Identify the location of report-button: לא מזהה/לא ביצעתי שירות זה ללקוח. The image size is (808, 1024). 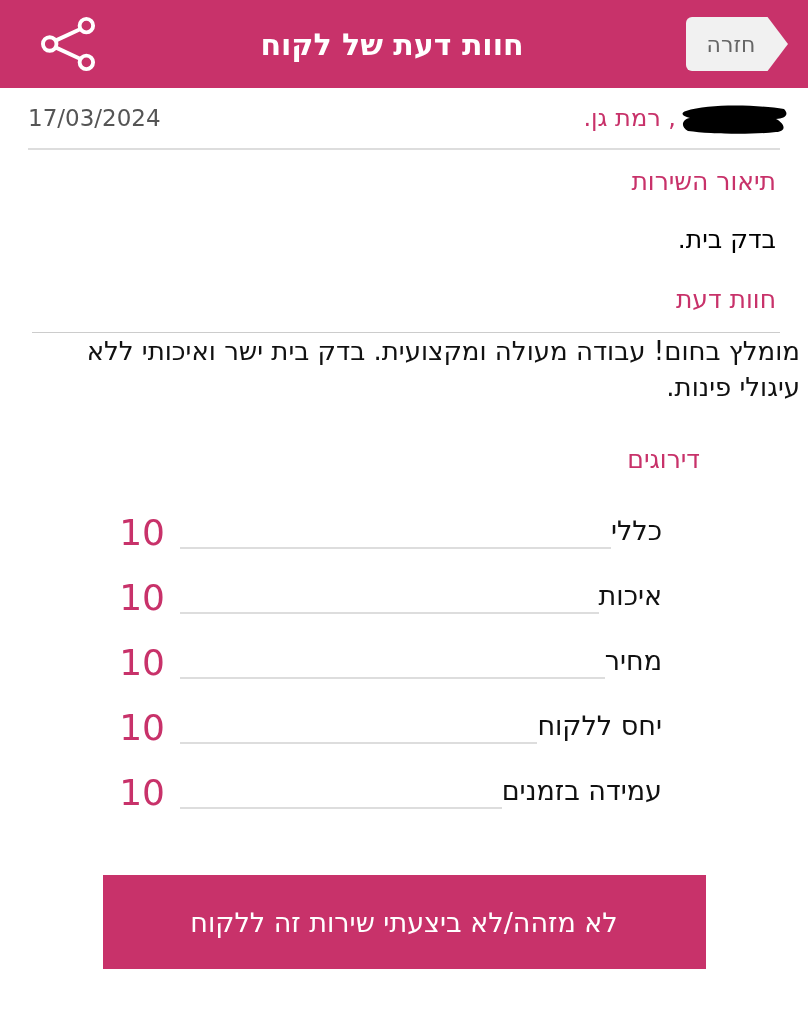
(404, 922).